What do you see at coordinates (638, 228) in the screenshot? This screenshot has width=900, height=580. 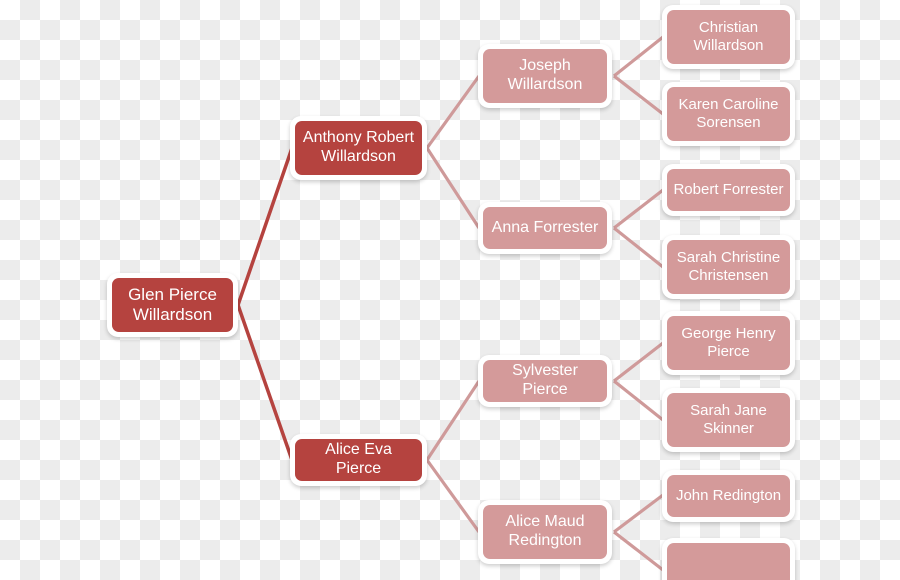 I see `connector-anna-to-gen4` at bounding box center [638, 228].